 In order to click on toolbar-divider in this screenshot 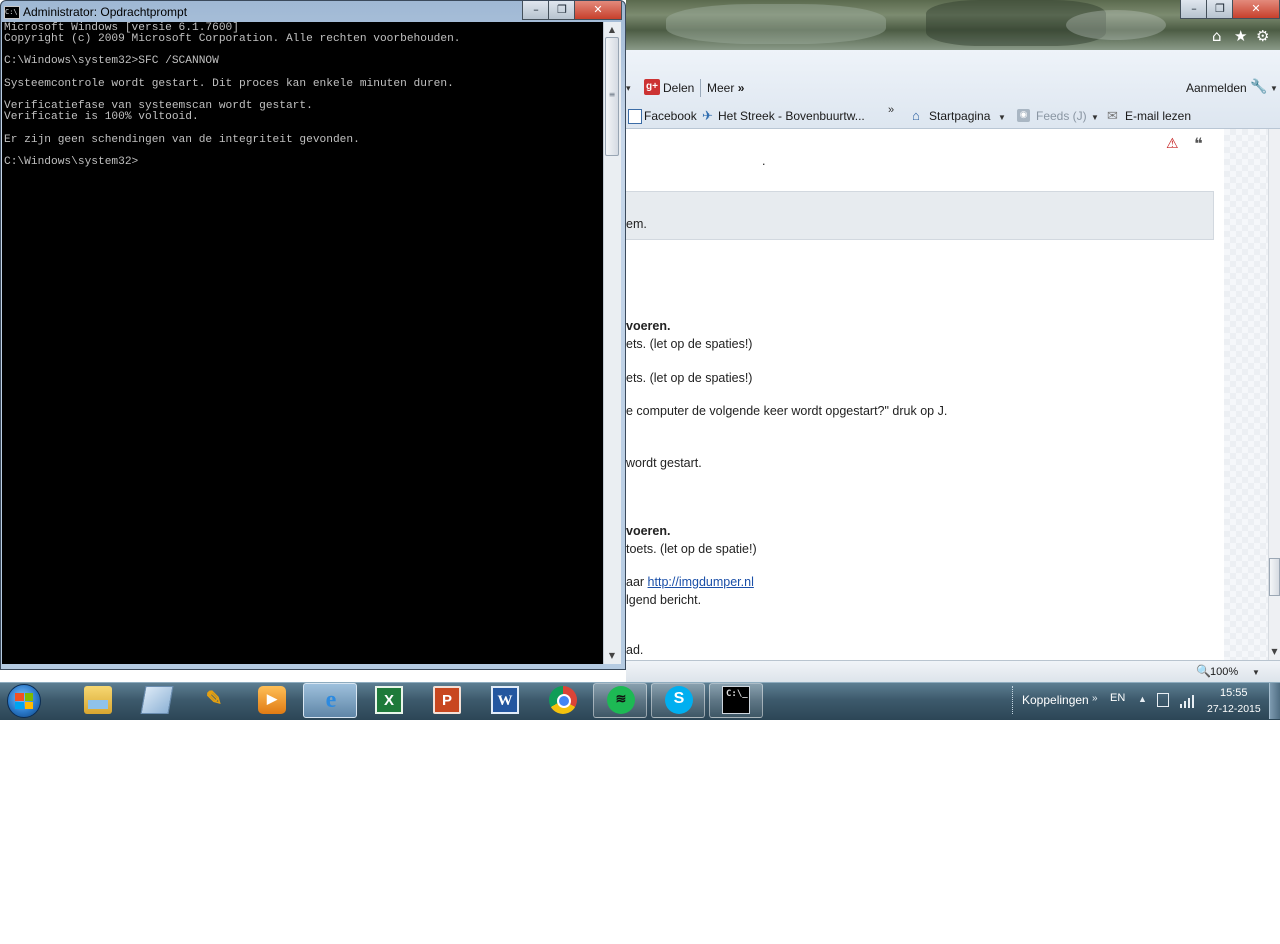, I will do `click(700, 88)`.